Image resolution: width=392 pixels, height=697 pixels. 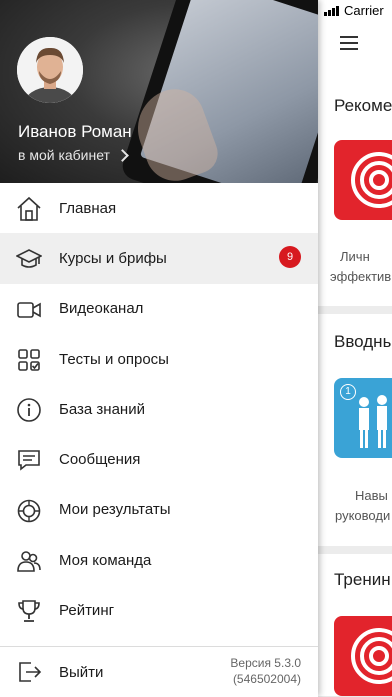 What do you see at coordinates (113, 258) in the screenshot?
I see `menu-label: Курсы и брифы` at bounding box center [113, 258].